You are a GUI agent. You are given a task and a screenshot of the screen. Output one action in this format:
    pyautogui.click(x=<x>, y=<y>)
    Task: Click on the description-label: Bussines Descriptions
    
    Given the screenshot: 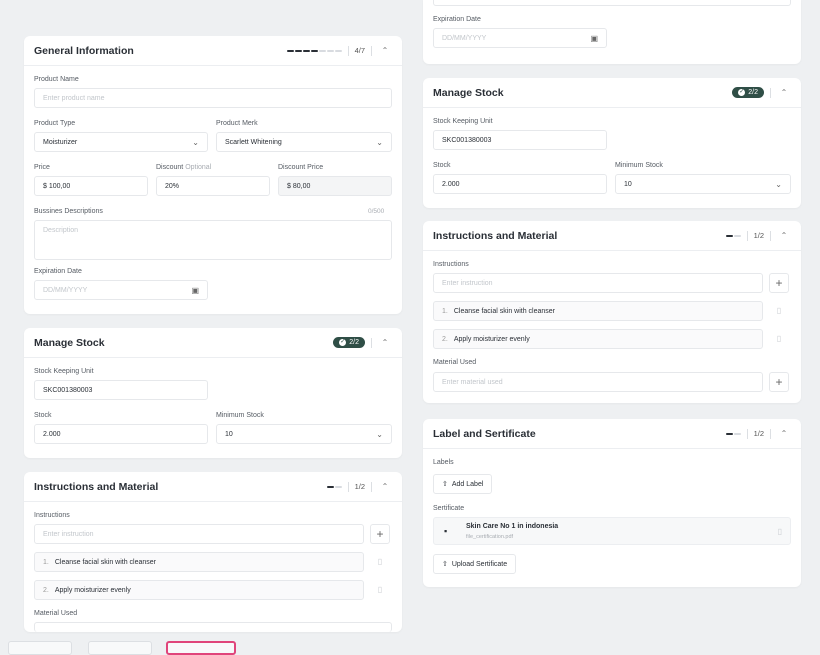 What is the action you would take?
    pyautogui.click(x=68, y=211)
    